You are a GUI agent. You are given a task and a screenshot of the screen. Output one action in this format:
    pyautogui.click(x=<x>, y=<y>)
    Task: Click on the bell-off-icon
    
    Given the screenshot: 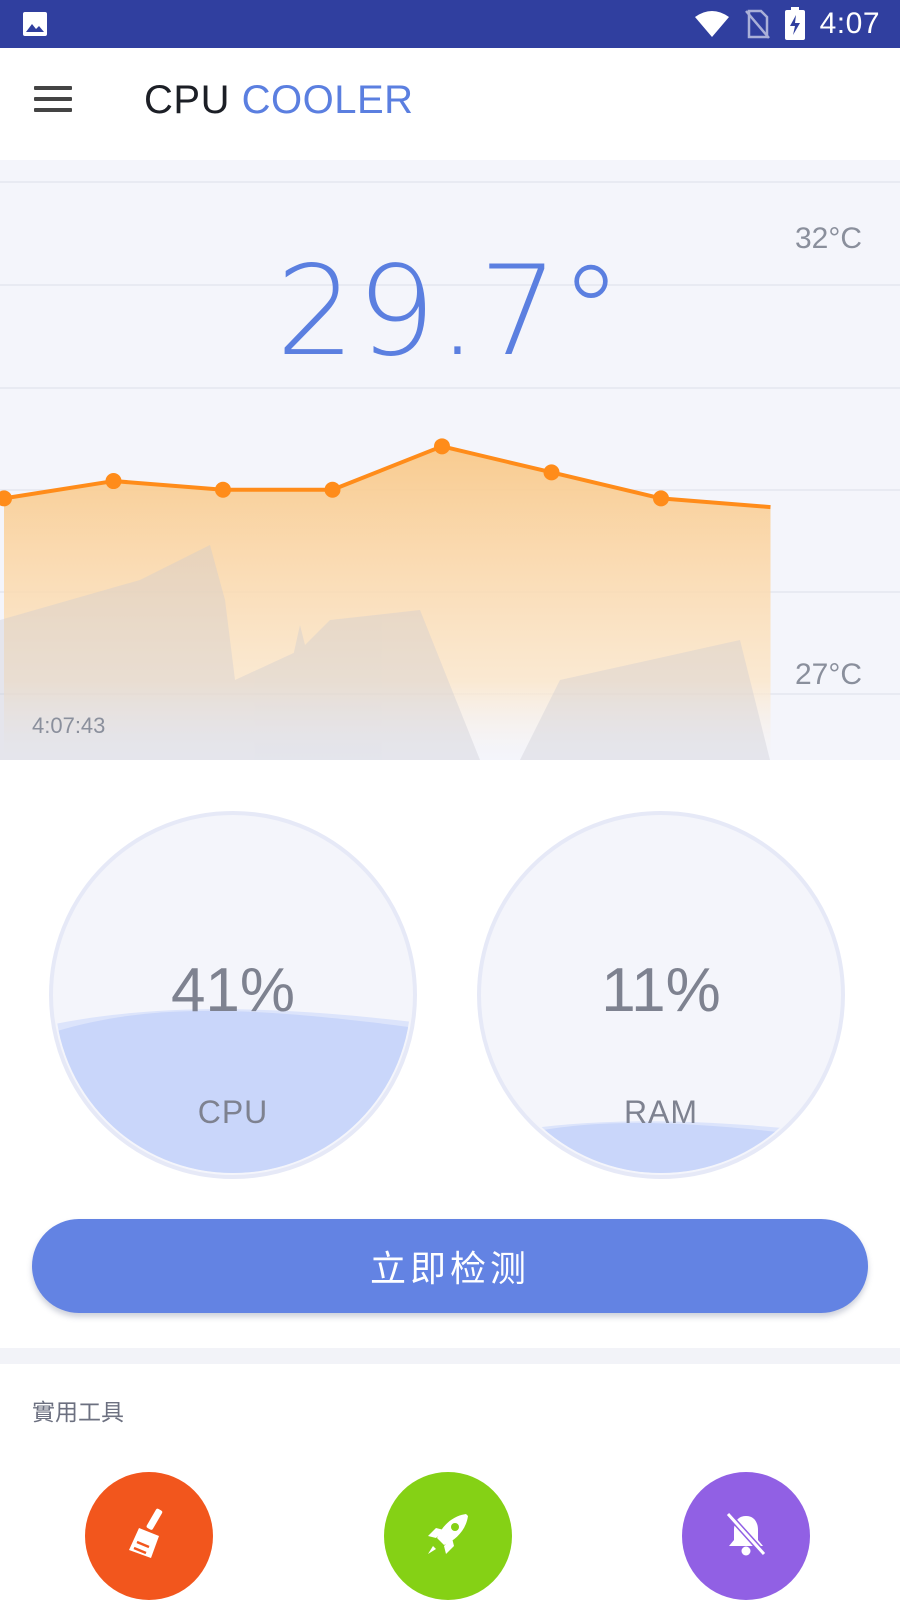 What is the action you would take?
    pyautogui.click(x=746, y=1536)
    